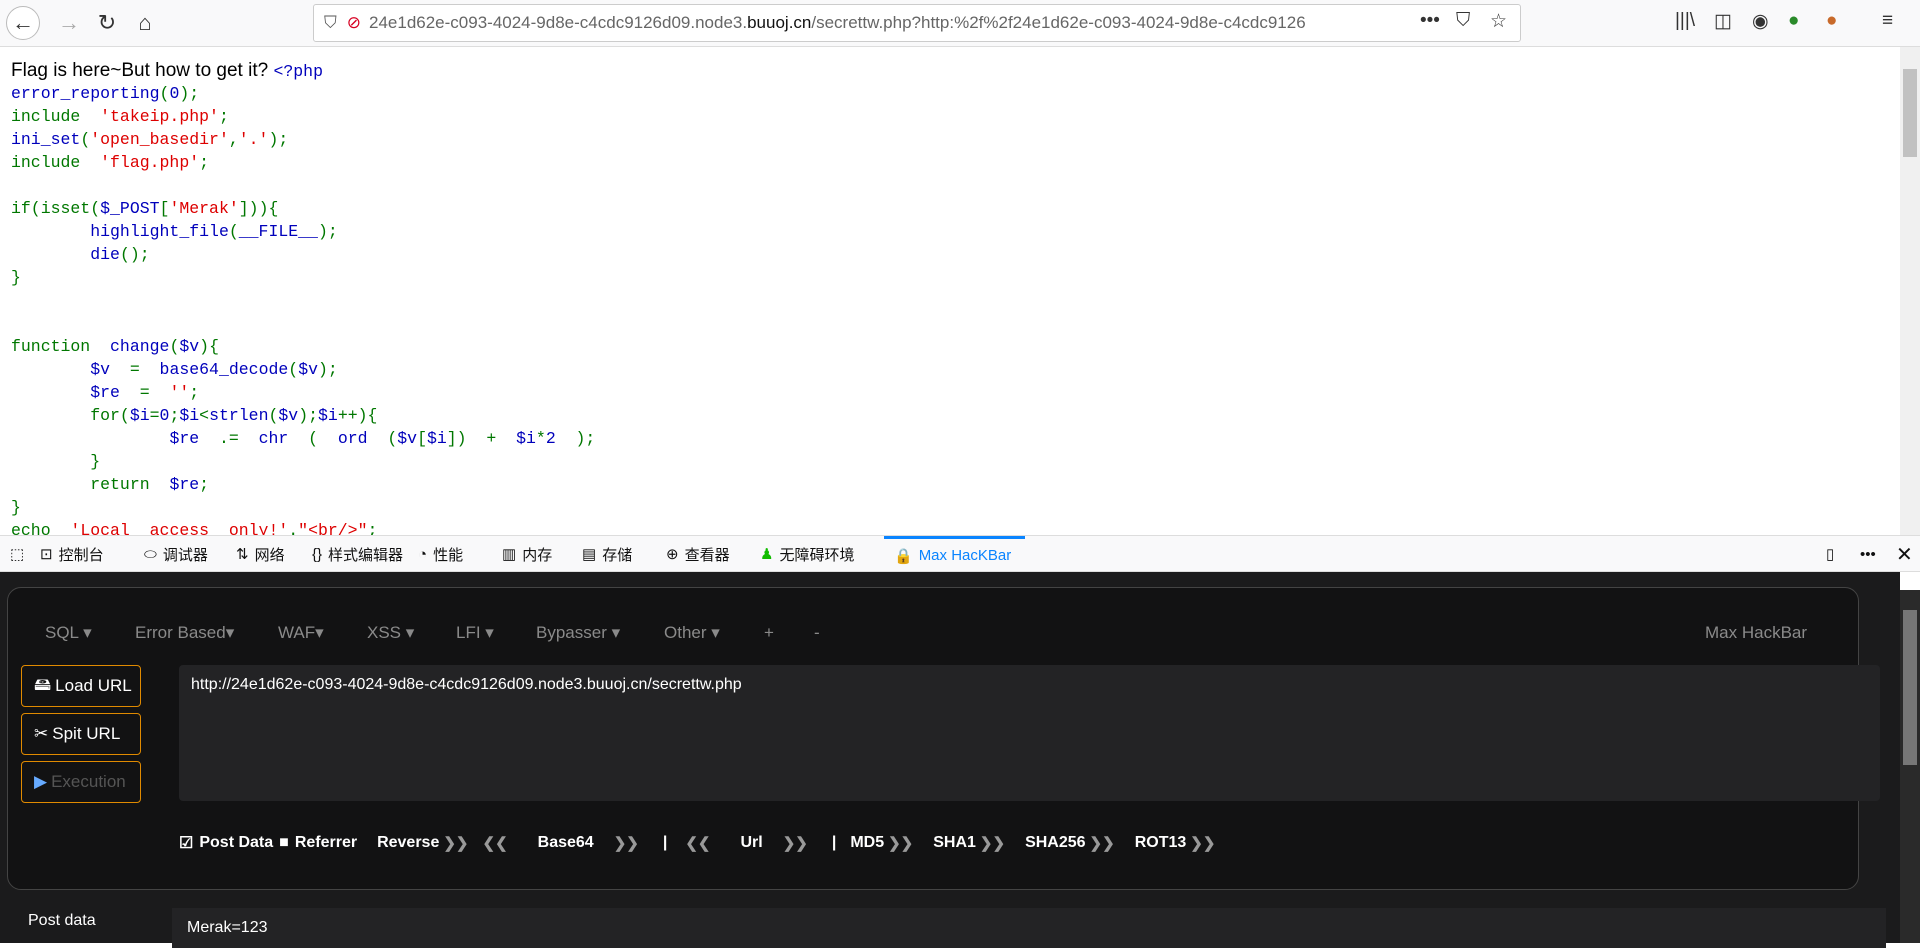 The width and height of the screenshot is (1920, 948). Describe the element at coordinates (617, 555) in the screenshot. I see `devtools-tab-label: 存储` at that location.